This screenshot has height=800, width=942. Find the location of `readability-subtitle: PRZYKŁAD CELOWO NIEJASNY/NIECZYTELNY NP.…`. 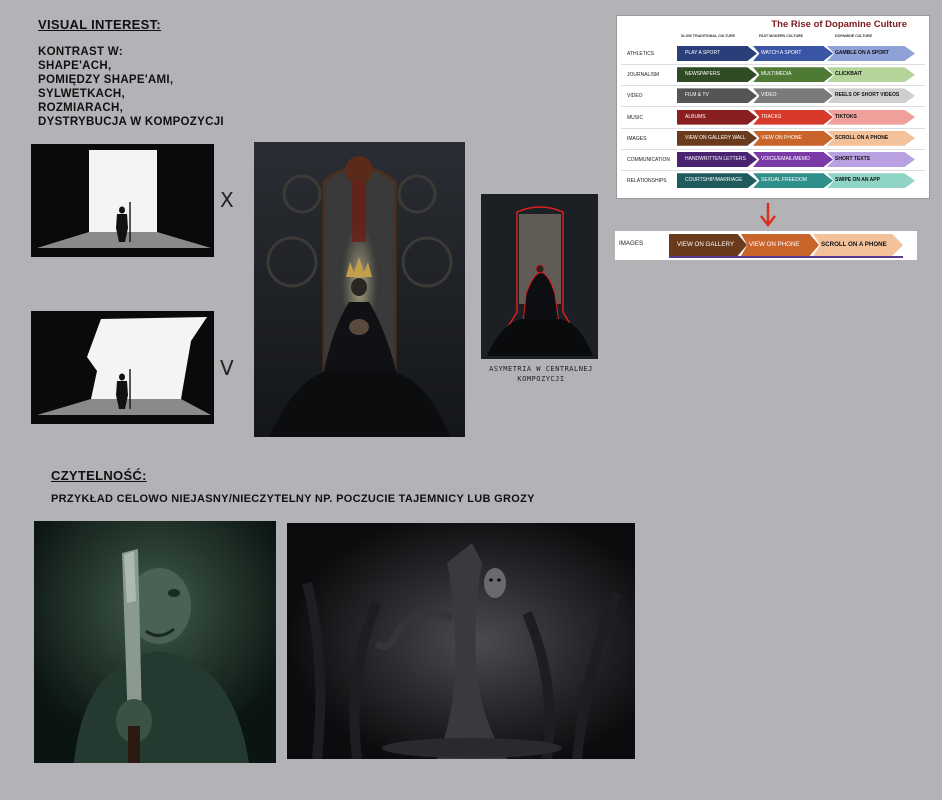

readability-subtitle: PRZYKŁAD CELOWO NIEJASNY/NIECZYTELNY NP.… is located at coordinates (293, 499).